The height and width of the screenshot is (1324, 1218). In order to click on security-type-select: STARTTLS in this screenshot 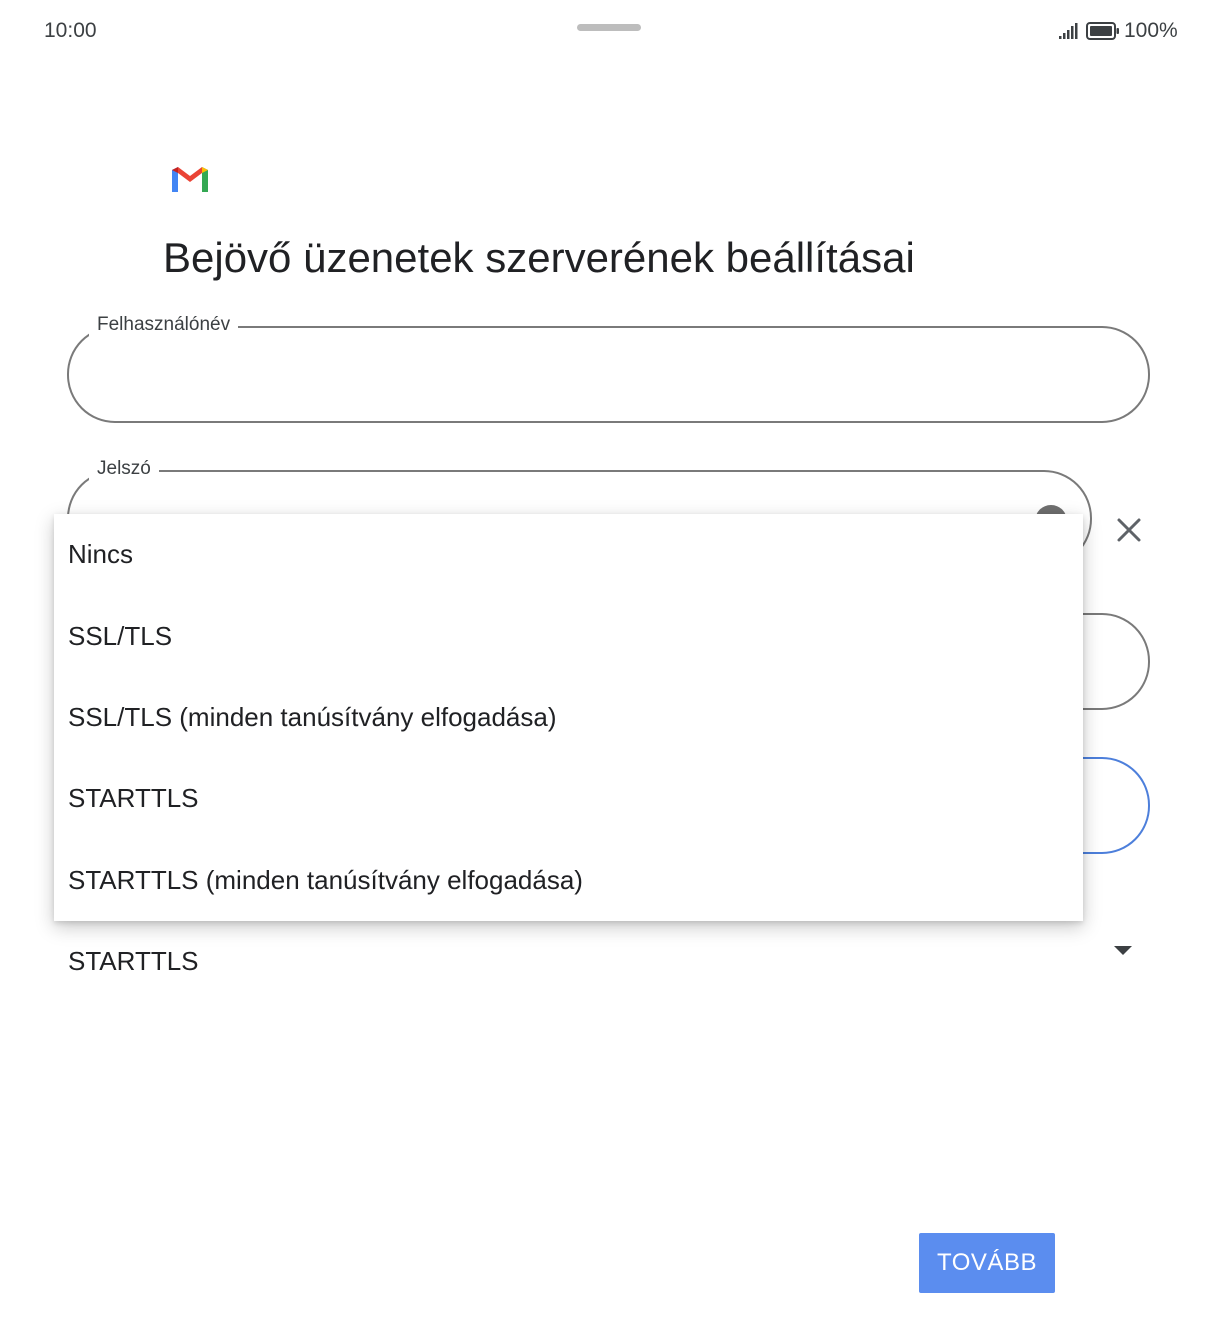, I will do `click(133, 961)`.